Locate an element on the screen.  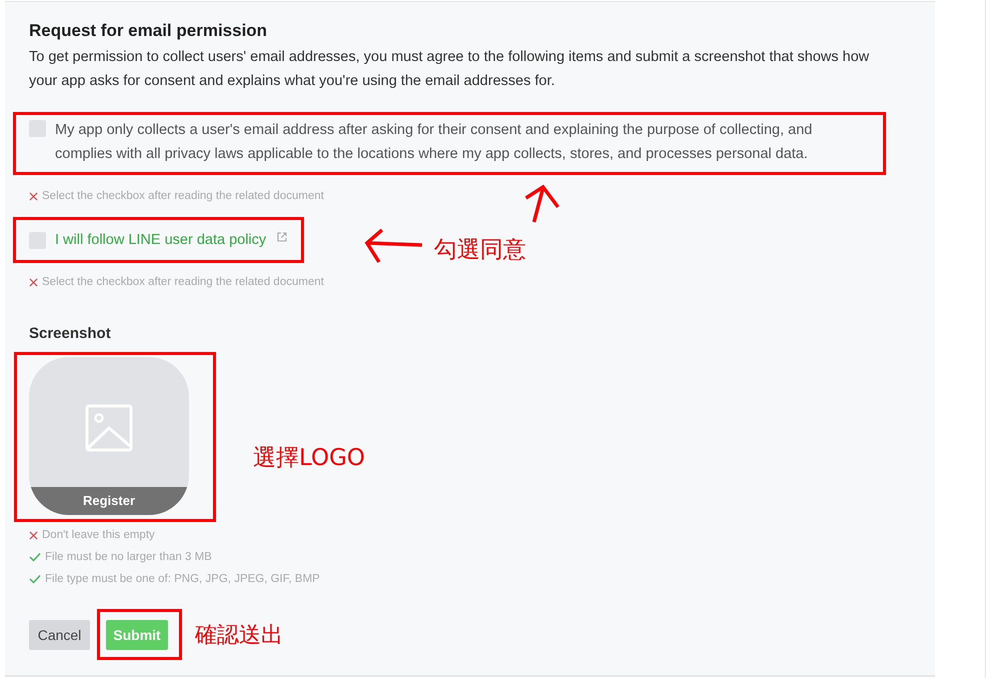
policy-link: I will follow LINE user data policy is located at coordinates (160, 240).